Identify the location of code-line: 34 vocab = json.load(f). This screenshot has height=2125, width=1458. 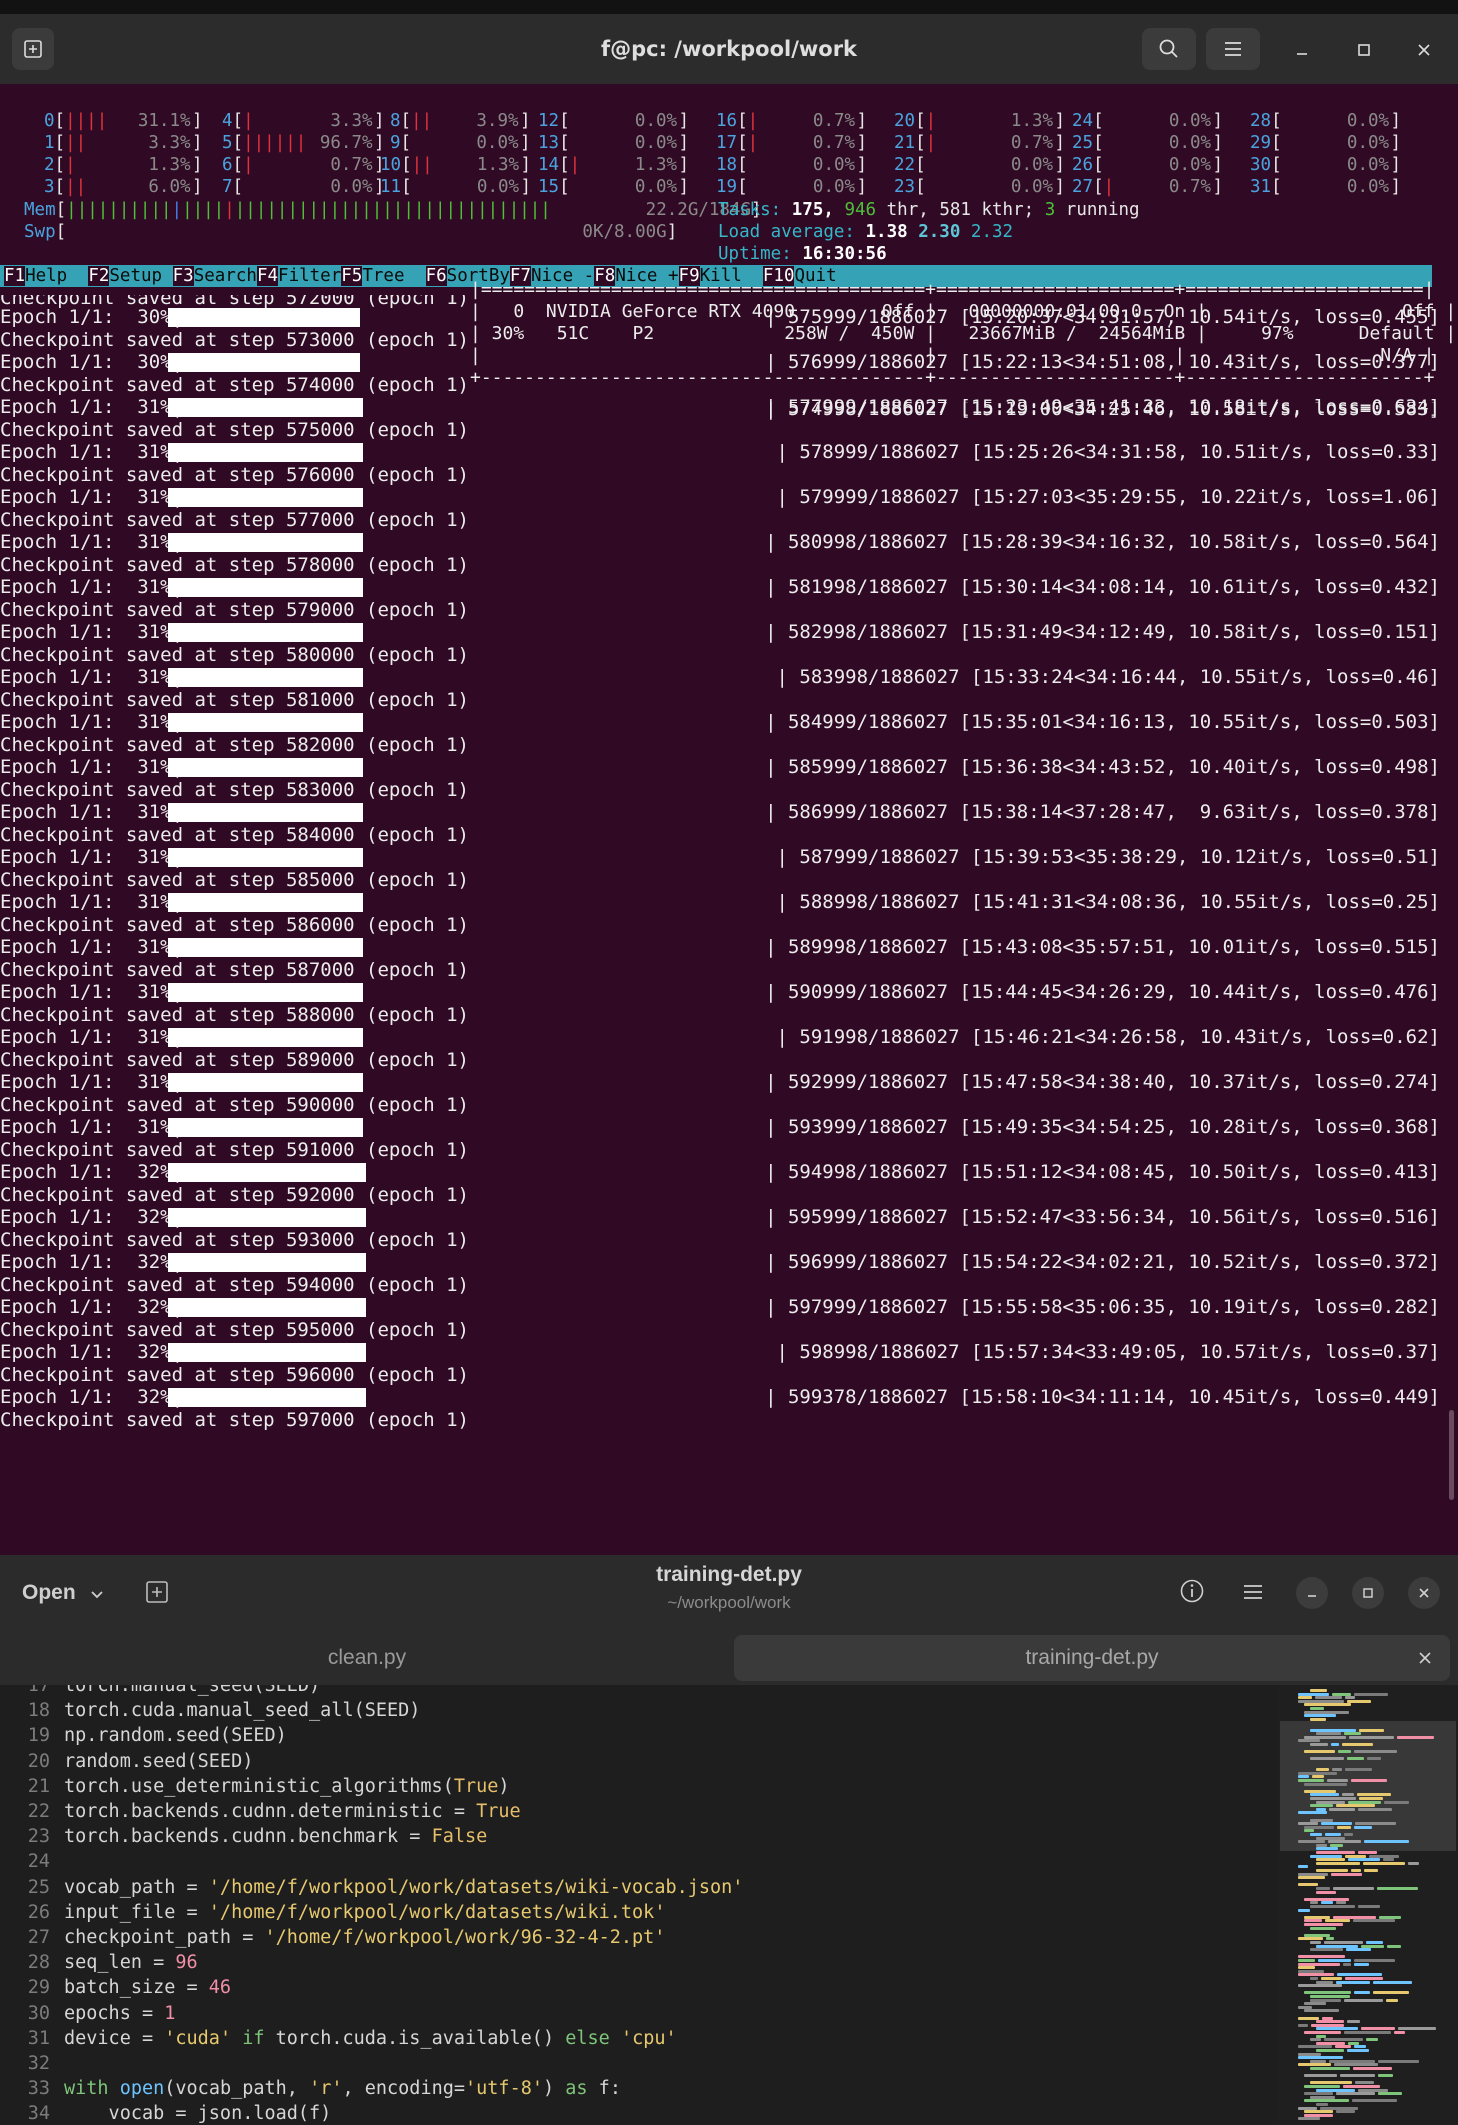
(639, 2113).